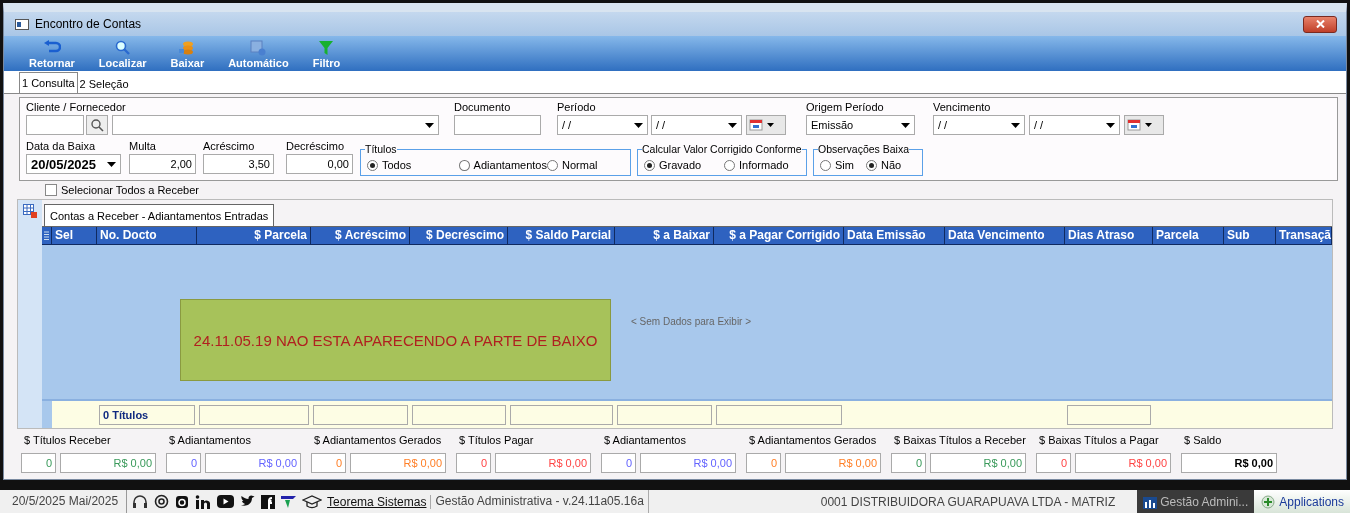 Image resolution: width=1350 pixels, height=513 pixels. I want to click on field-label: Documento, so click(483, 107).